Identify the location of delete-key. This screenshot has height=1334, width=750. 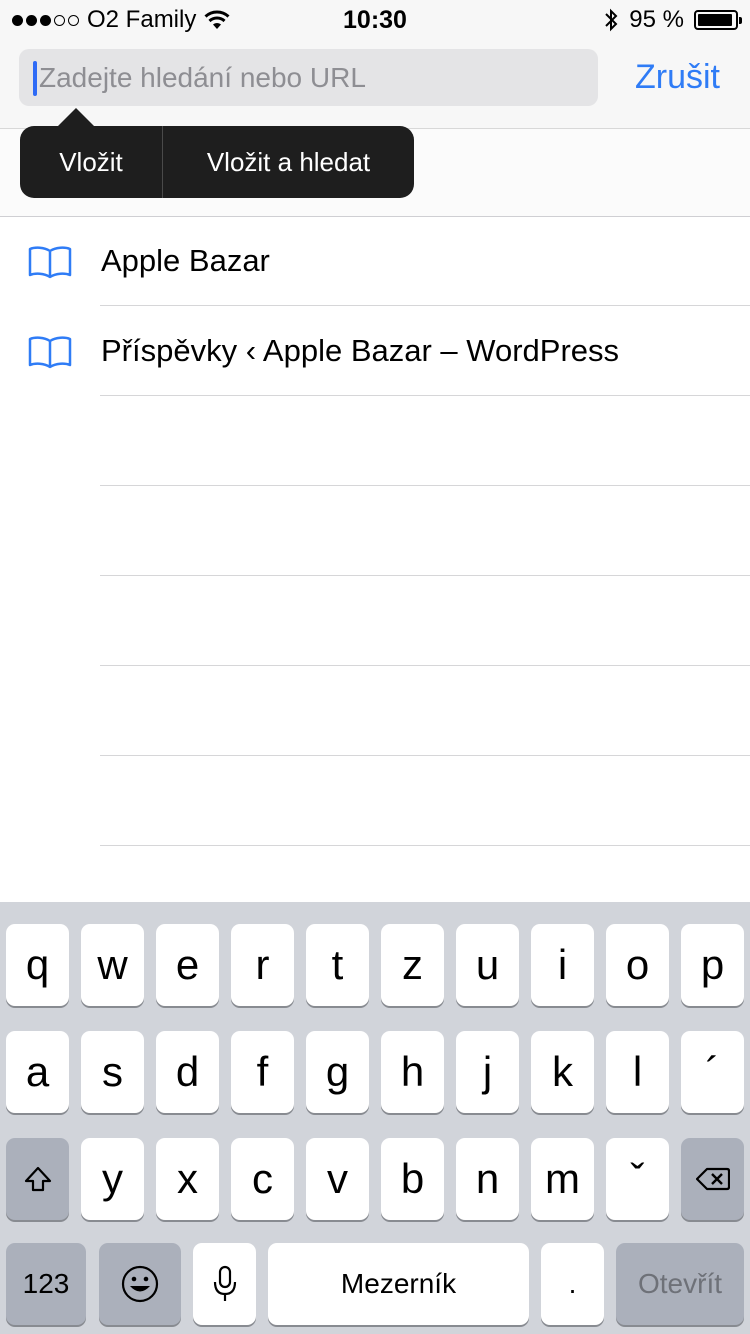
(712, 1179).